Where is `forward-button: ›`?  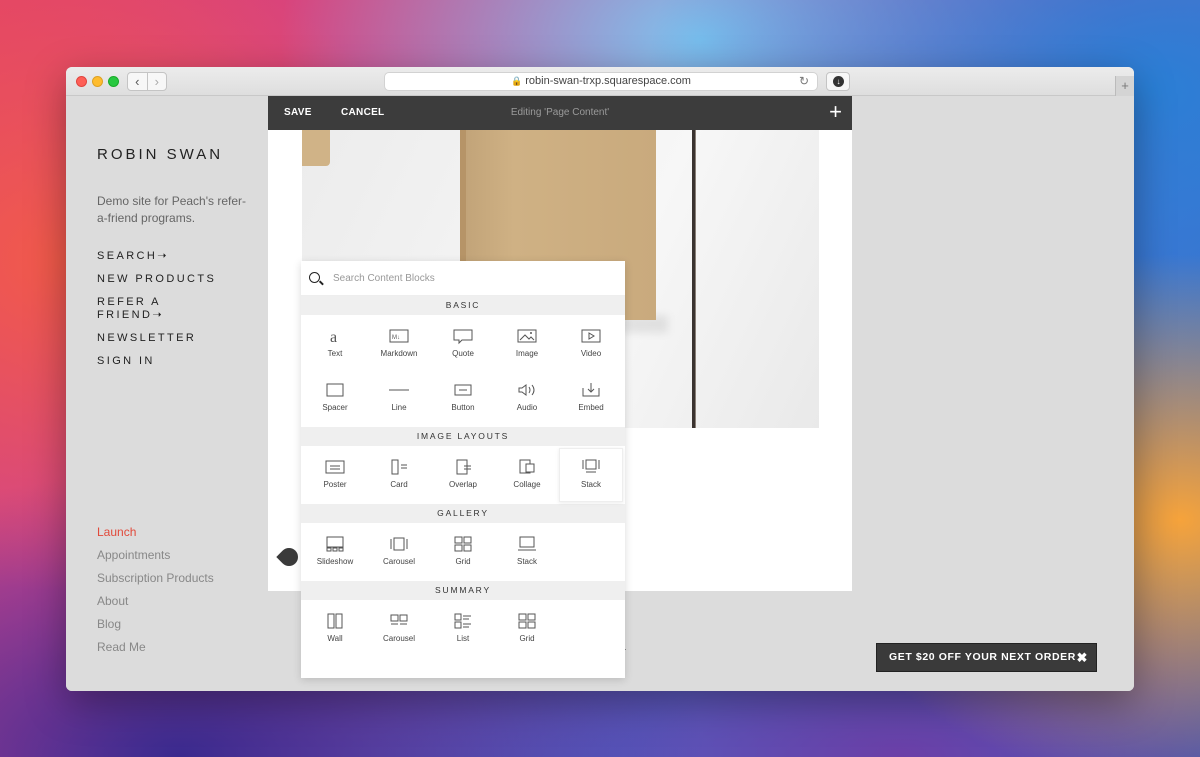 forward-button: › is located at coordinates (156, 81).